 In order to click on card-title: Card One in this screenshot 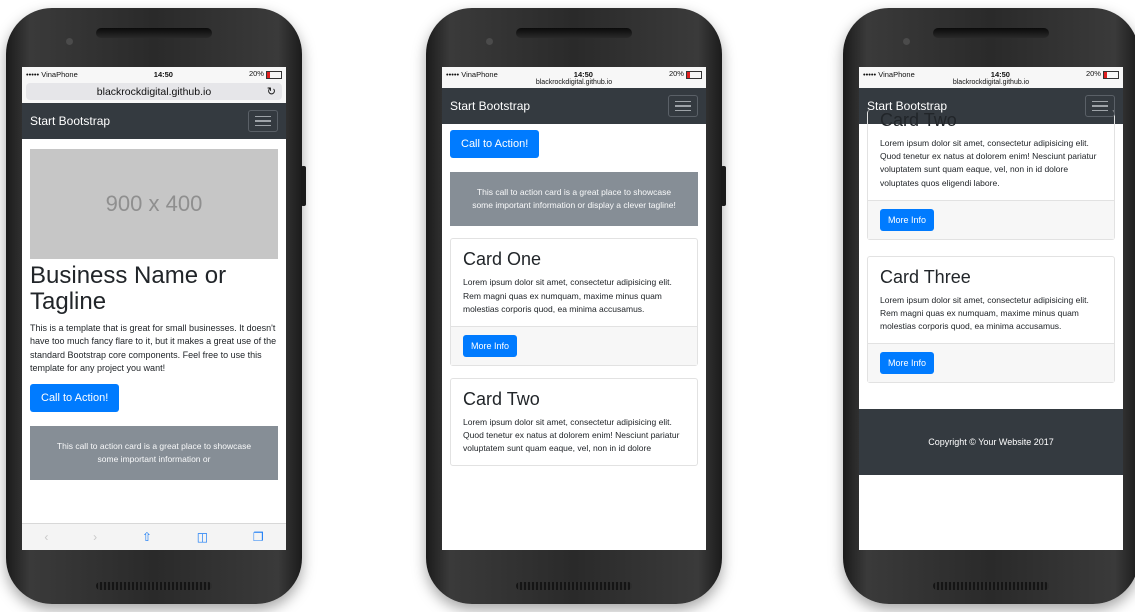, I will do `click(502, 259)`.